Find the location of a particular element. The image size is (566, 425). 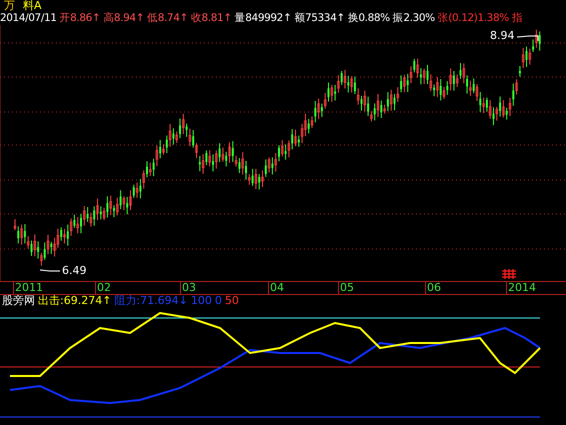

time-axis-label: 2014 is located at coordinates (521, 288).